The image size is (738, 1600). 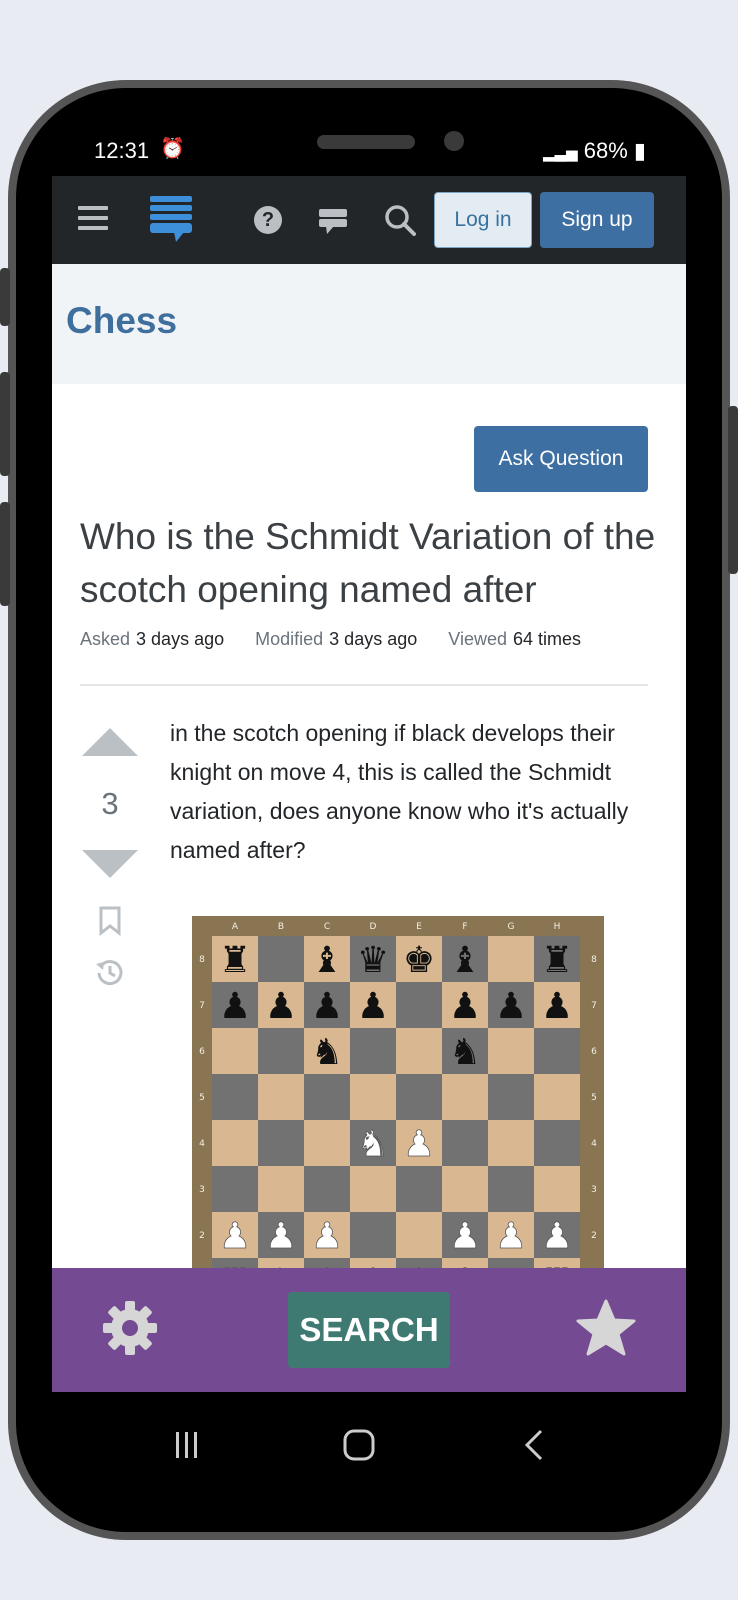 What do you see at coordinates (5, 297) in the screenshot?
I see `volume-button` at bounding box center [5, 297].